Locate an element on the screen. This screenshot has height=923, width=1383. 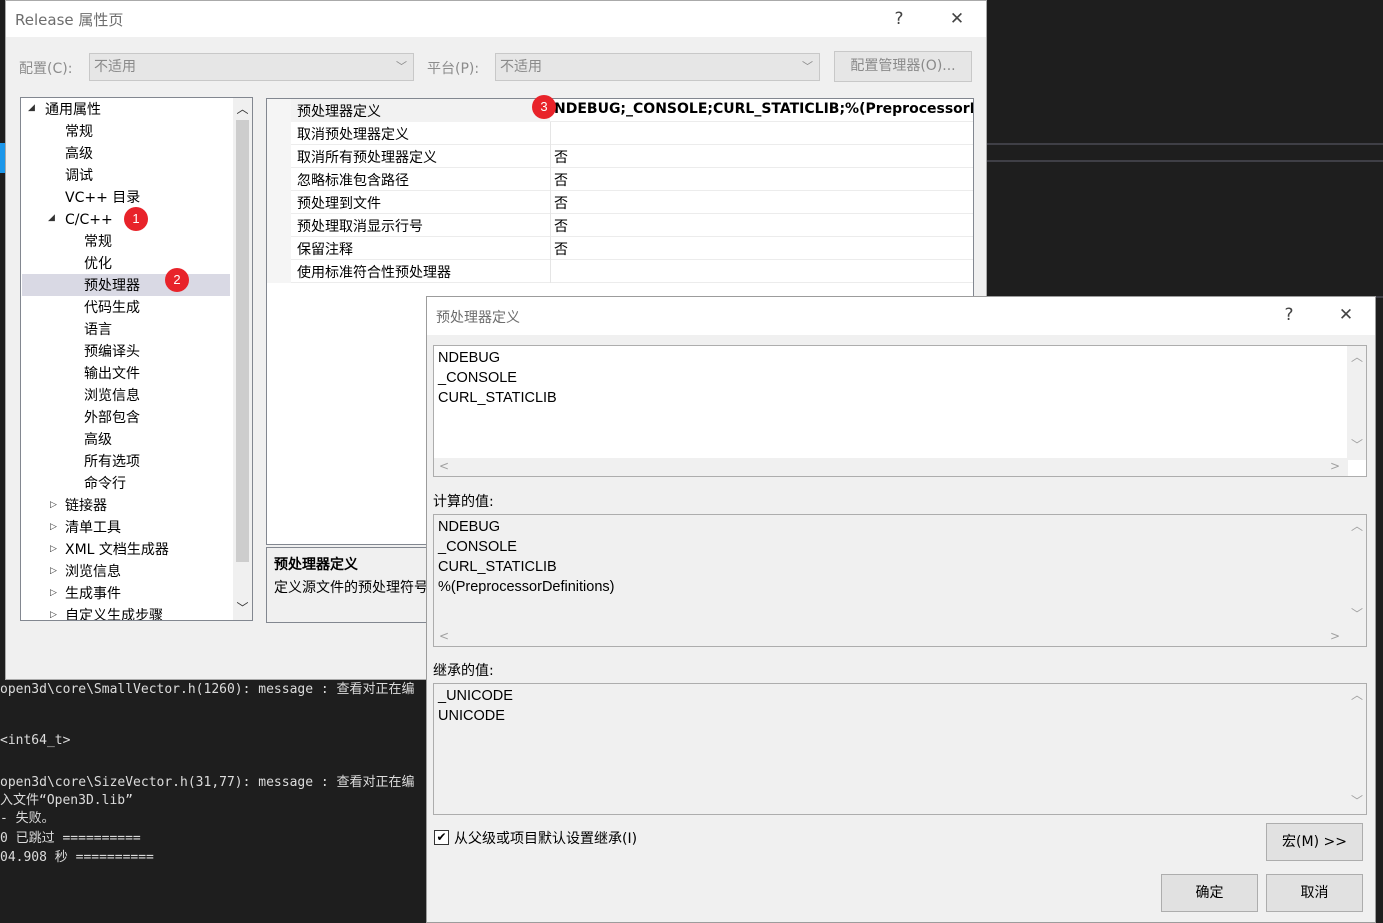
inherit-checkbox-label: 从父级或项目默认设置继承(I) is located at coordinates (545, 838).